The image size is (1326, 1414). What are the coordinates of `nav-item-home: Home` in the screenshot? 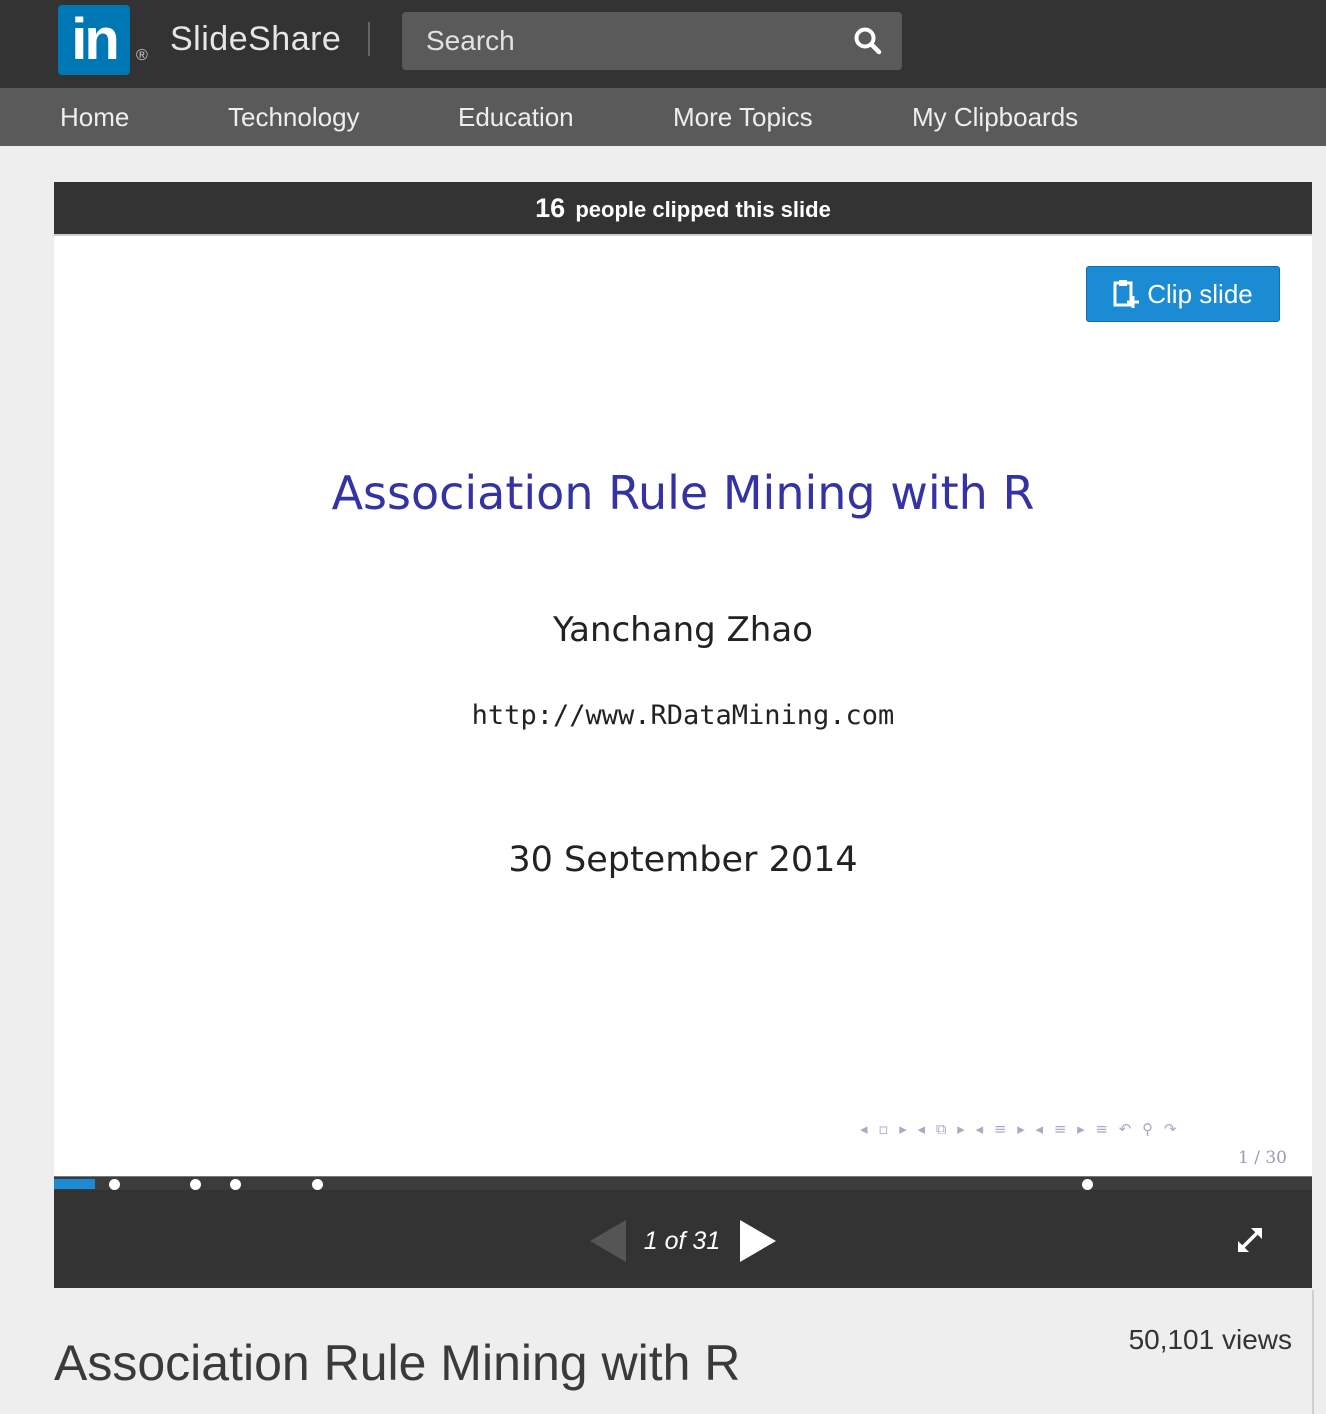 It's located at (94, 117).